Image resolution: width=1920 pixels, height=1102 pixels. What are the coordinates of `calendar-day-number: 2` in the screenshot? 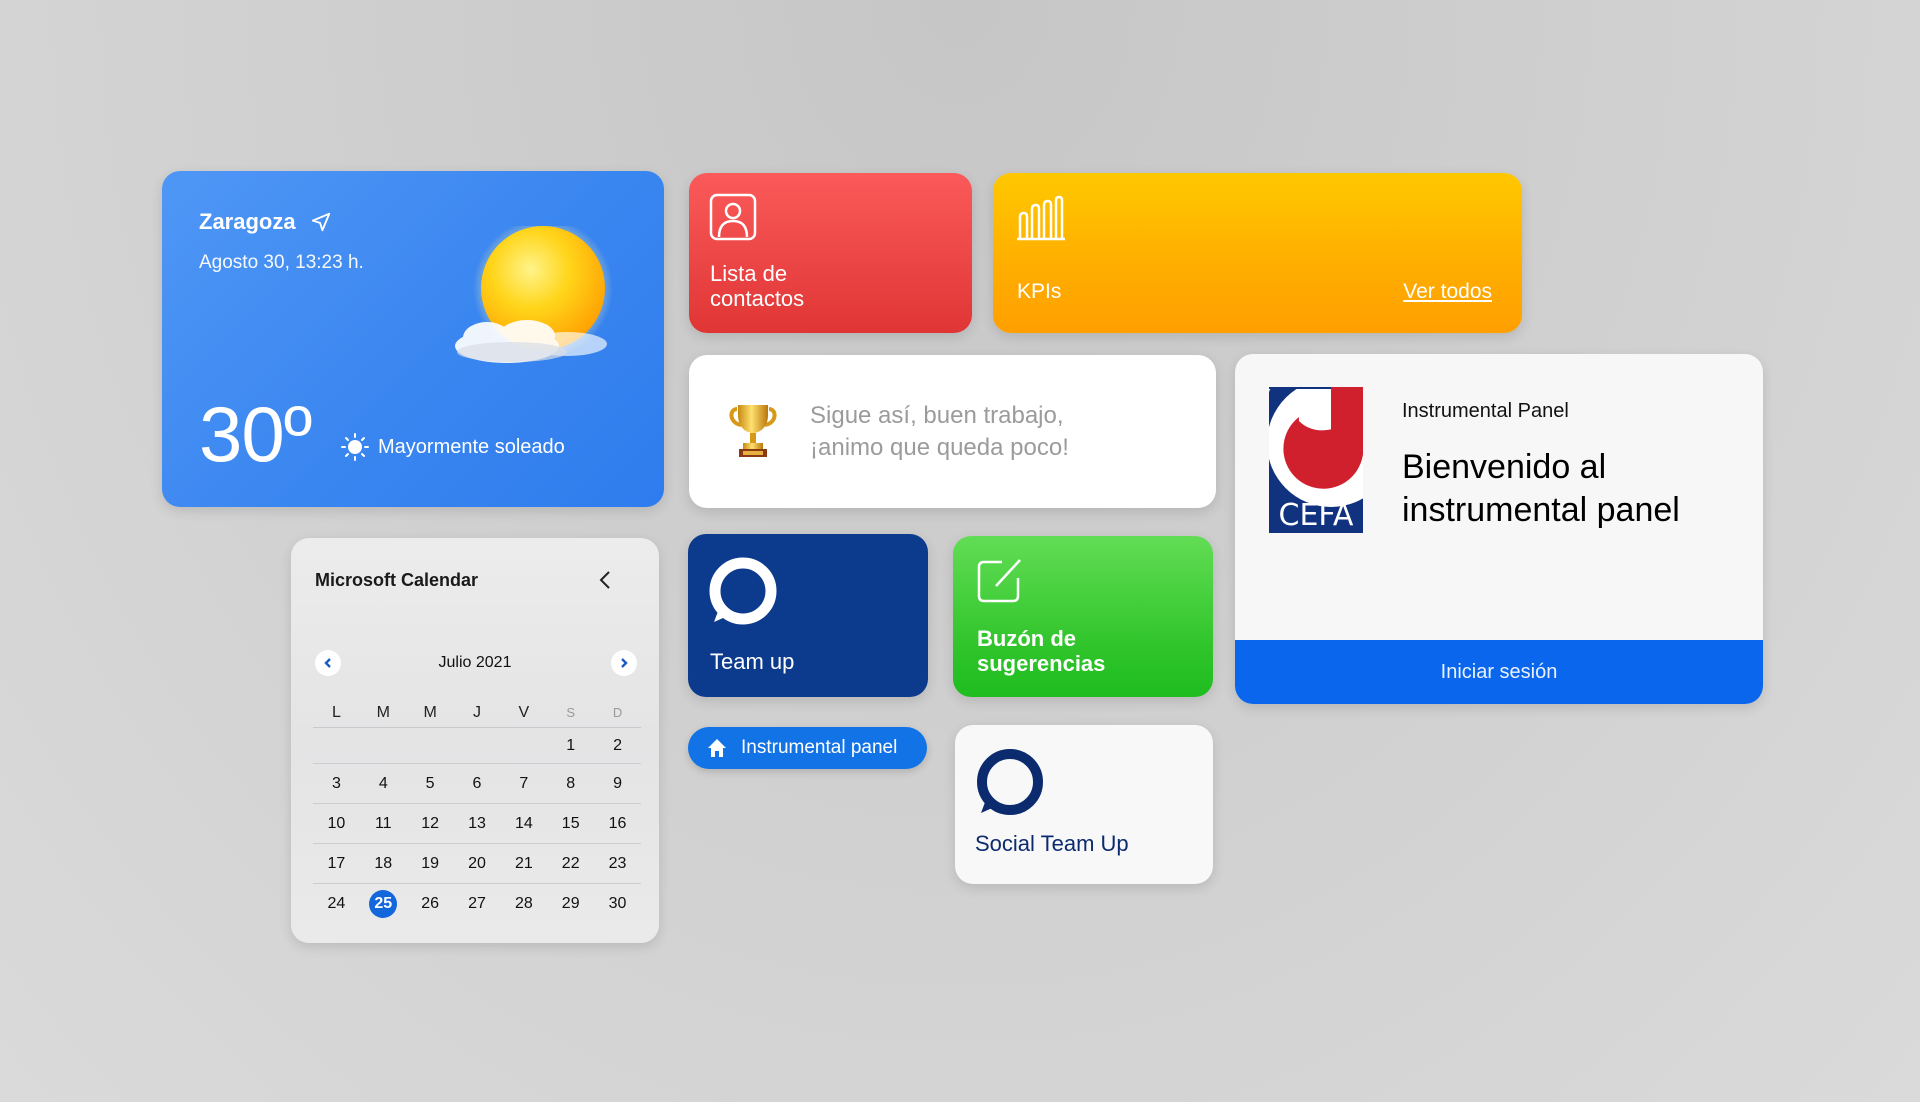 It's located at (618, 745).